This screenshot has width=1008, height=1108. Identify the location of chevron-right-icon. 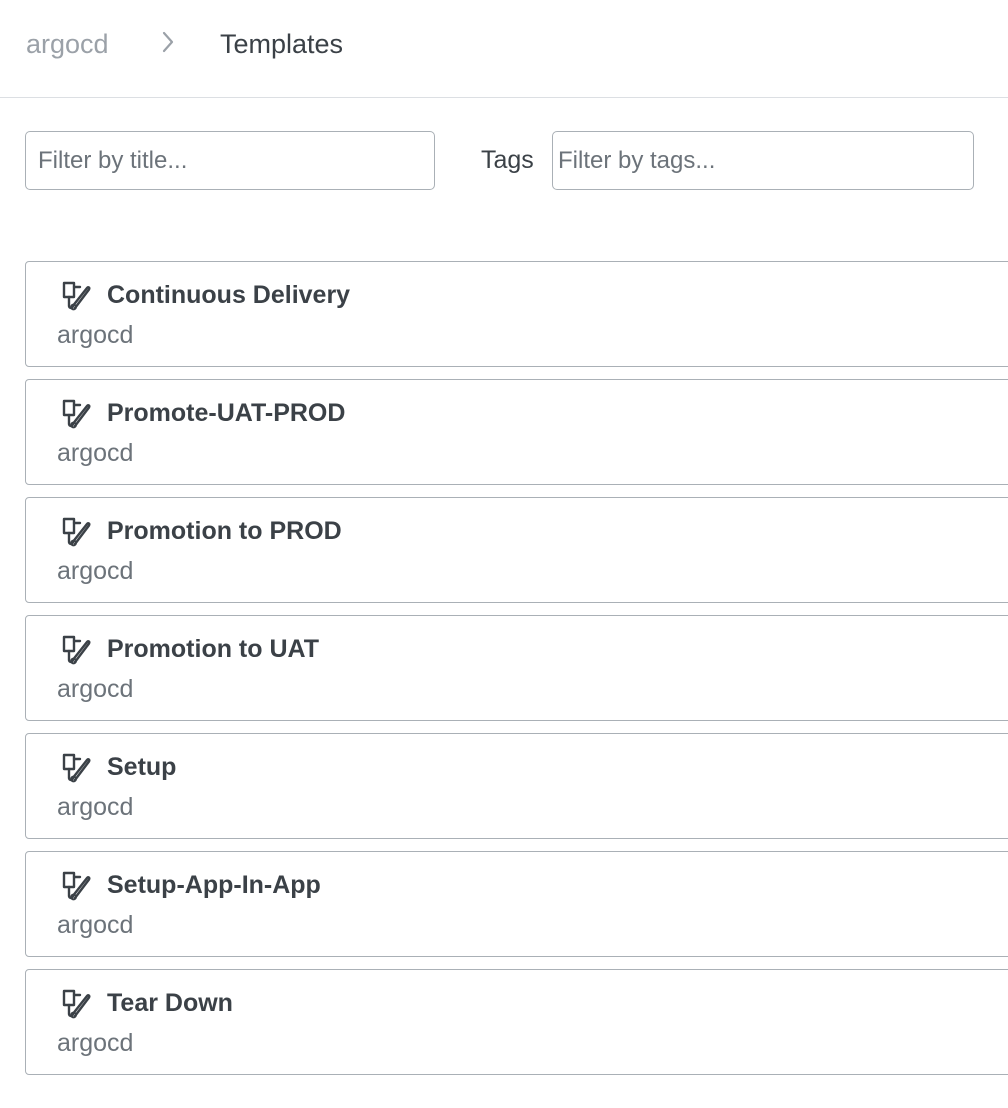
(168, 42).